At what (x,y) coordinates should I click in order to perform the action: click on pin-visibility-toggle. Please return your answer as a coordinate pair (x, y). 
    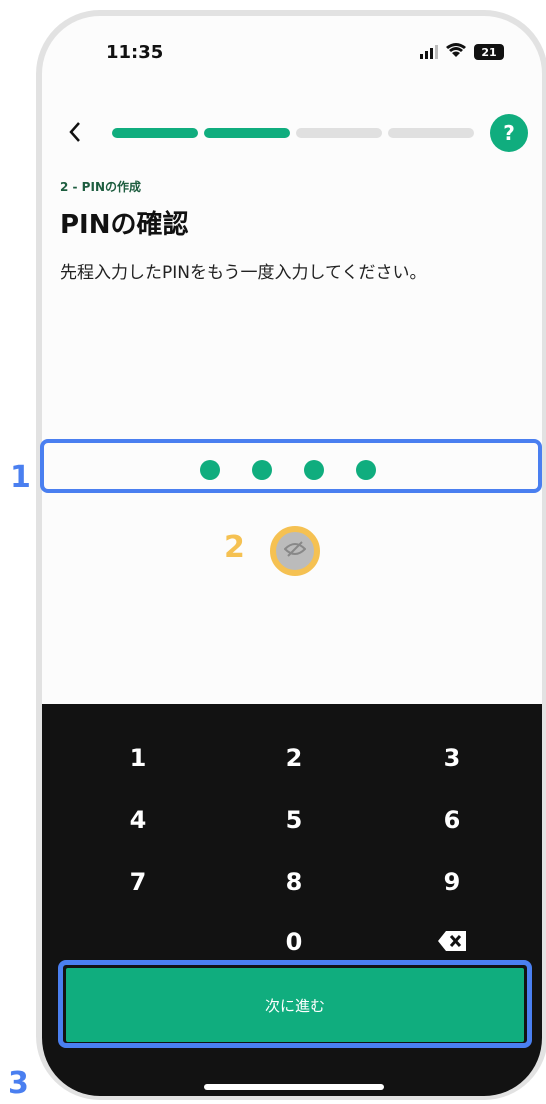
    Looking at the image, I should click on (295, 551).